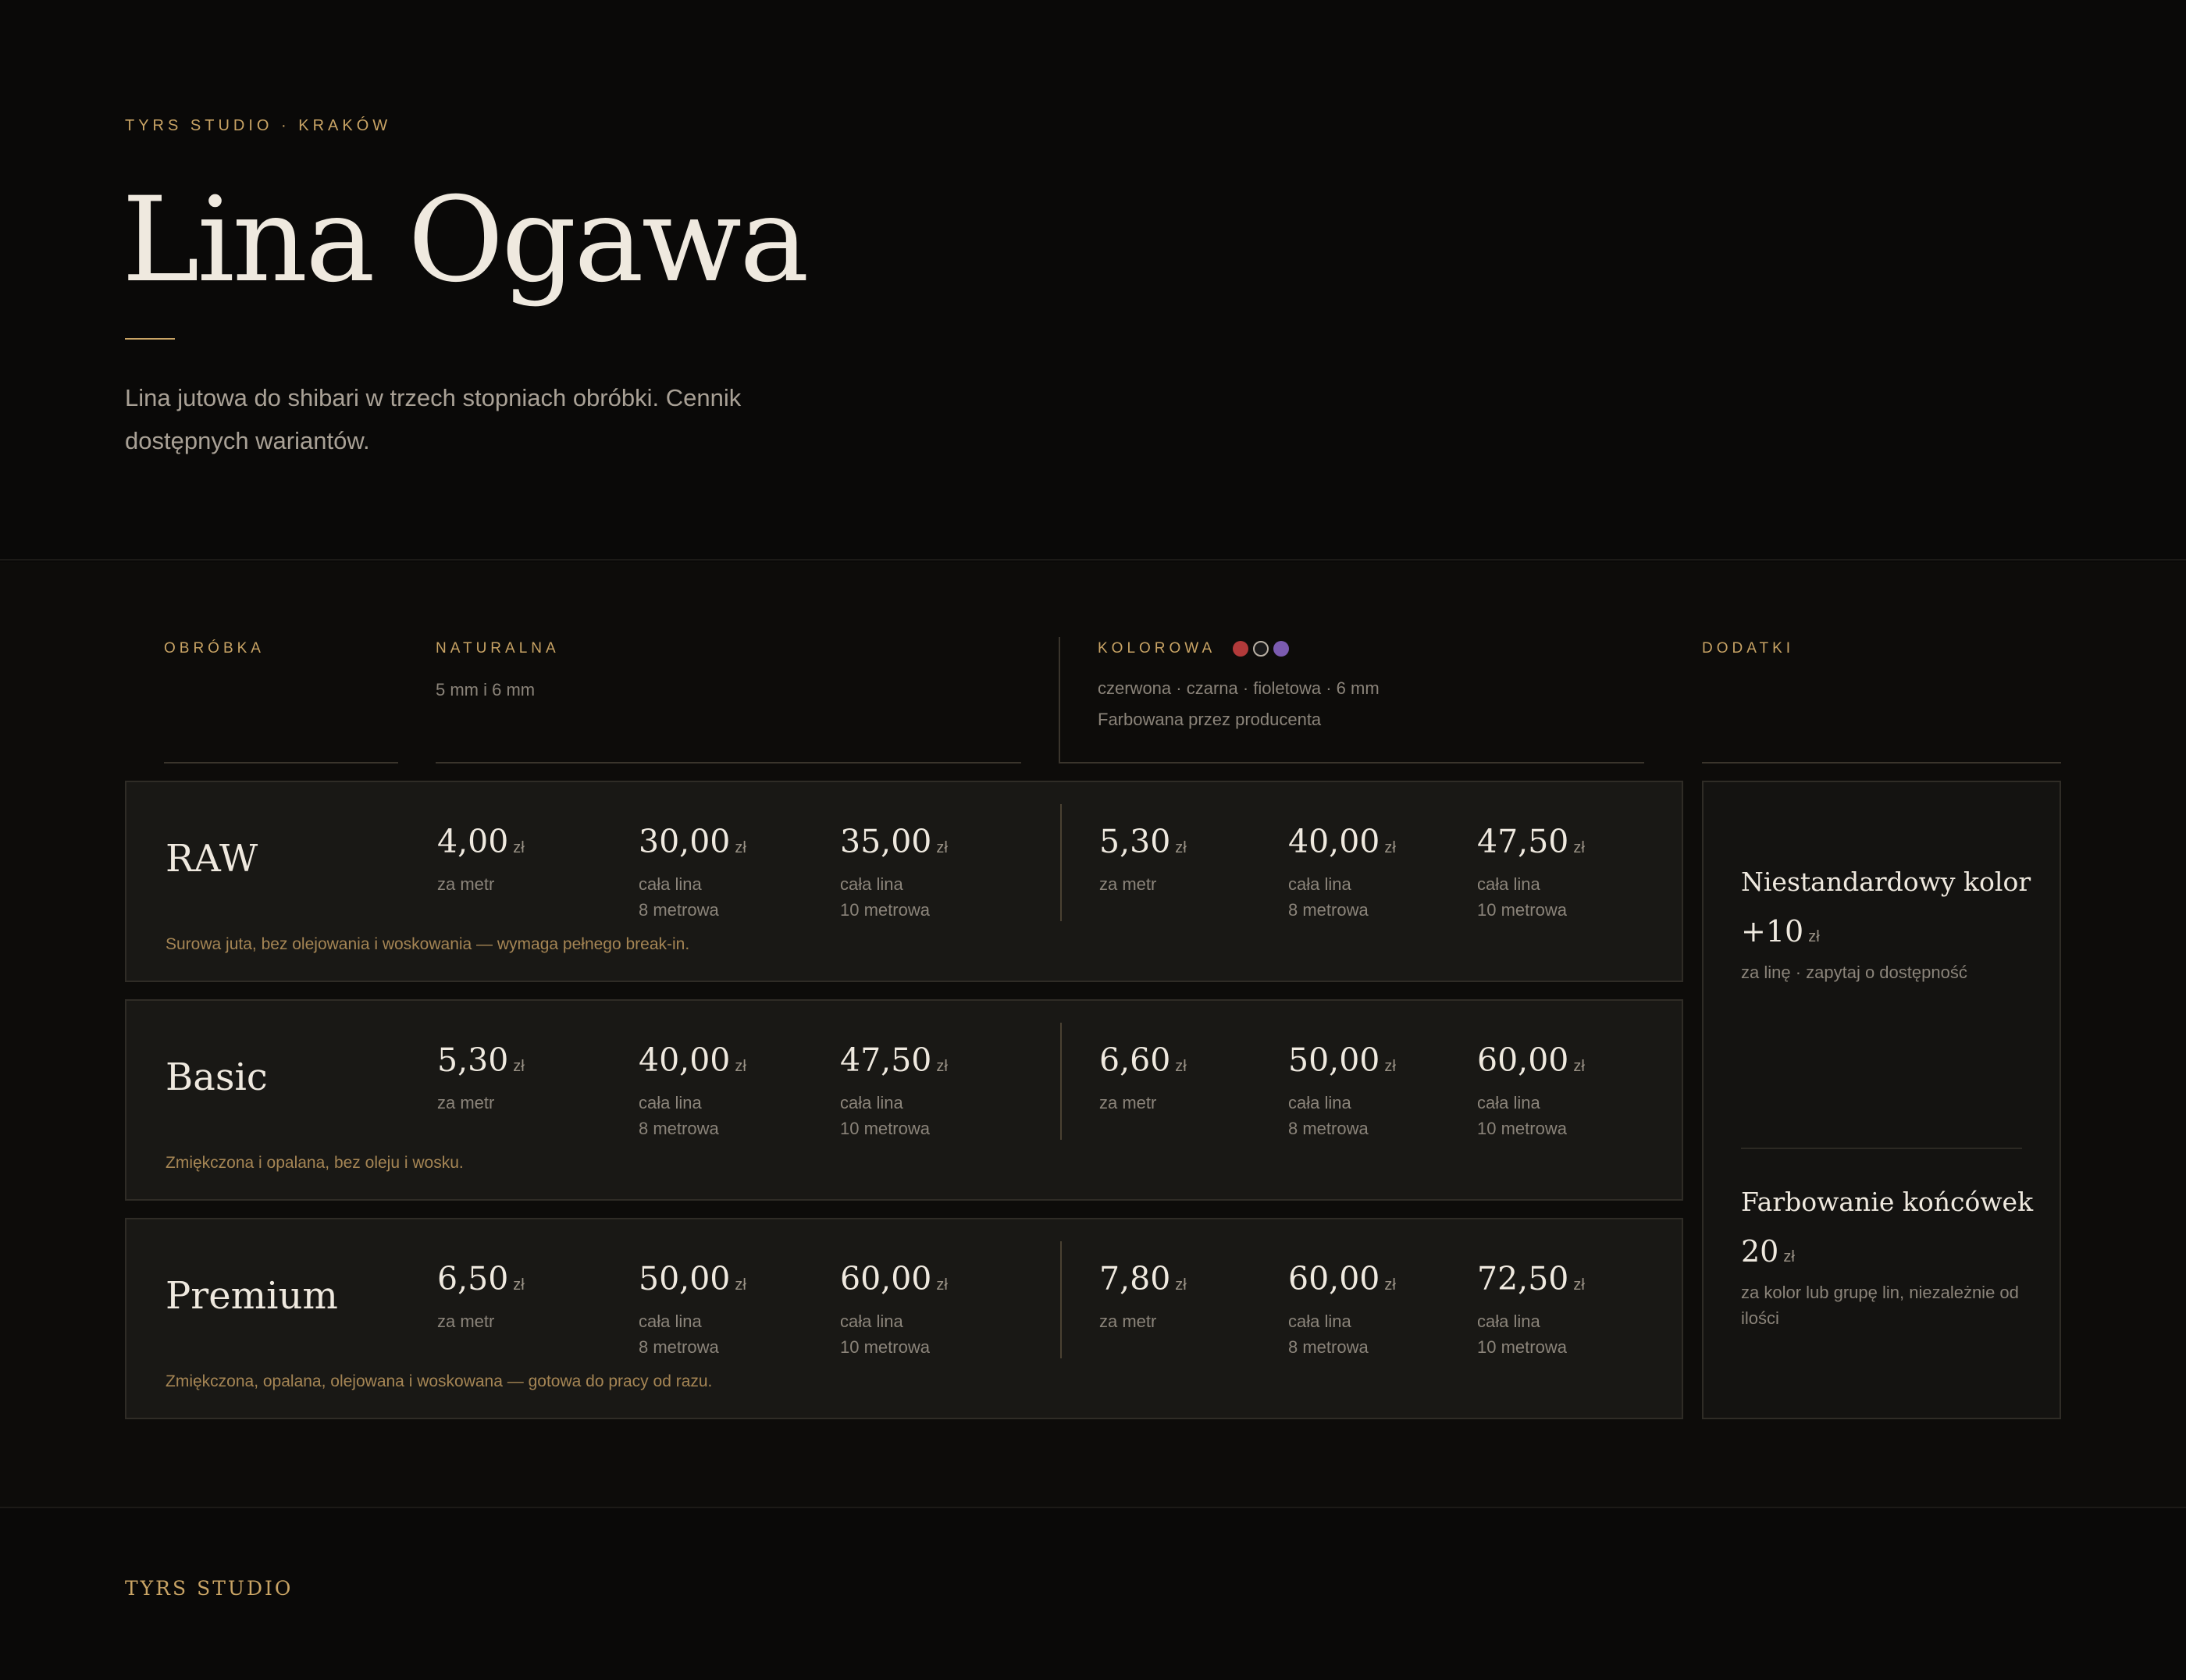 This screenshot has width=2186, height=1680. What do you see at coordinates (1061, 862) in the screenshot?
I see `row-column-divider` at bounding box center [1061, 862].